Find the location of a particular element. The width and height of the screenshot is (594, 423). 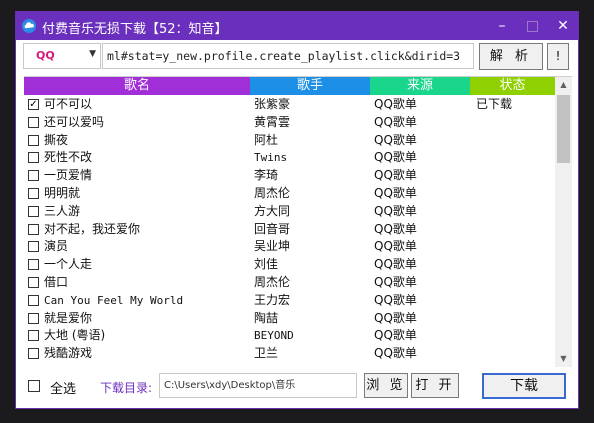

list-header: 歌名 歌手 来源 状态 is located at coordinates (289, 86).